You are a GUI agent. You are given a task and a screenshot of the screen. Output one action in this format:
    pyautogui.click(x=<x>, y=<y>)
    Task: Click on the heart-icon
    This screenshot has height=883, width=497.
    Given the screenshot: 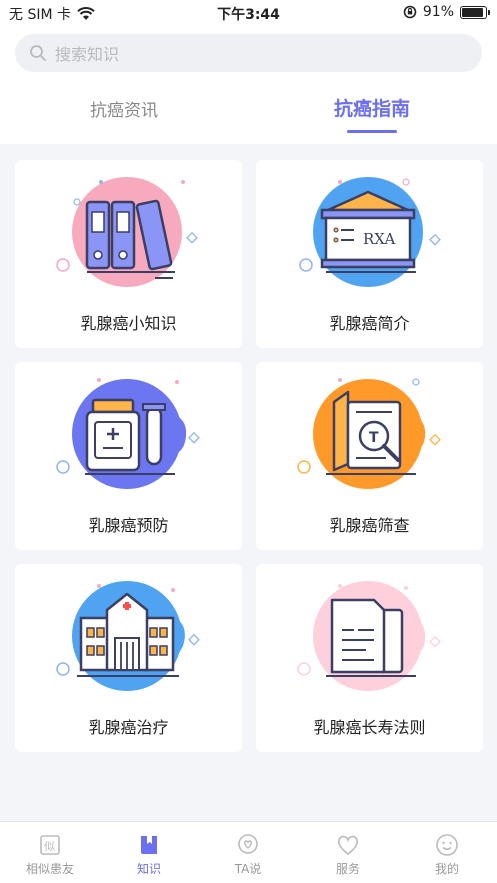 What is the action you would take?
    pyautogui.click(x=348, y=845)
    